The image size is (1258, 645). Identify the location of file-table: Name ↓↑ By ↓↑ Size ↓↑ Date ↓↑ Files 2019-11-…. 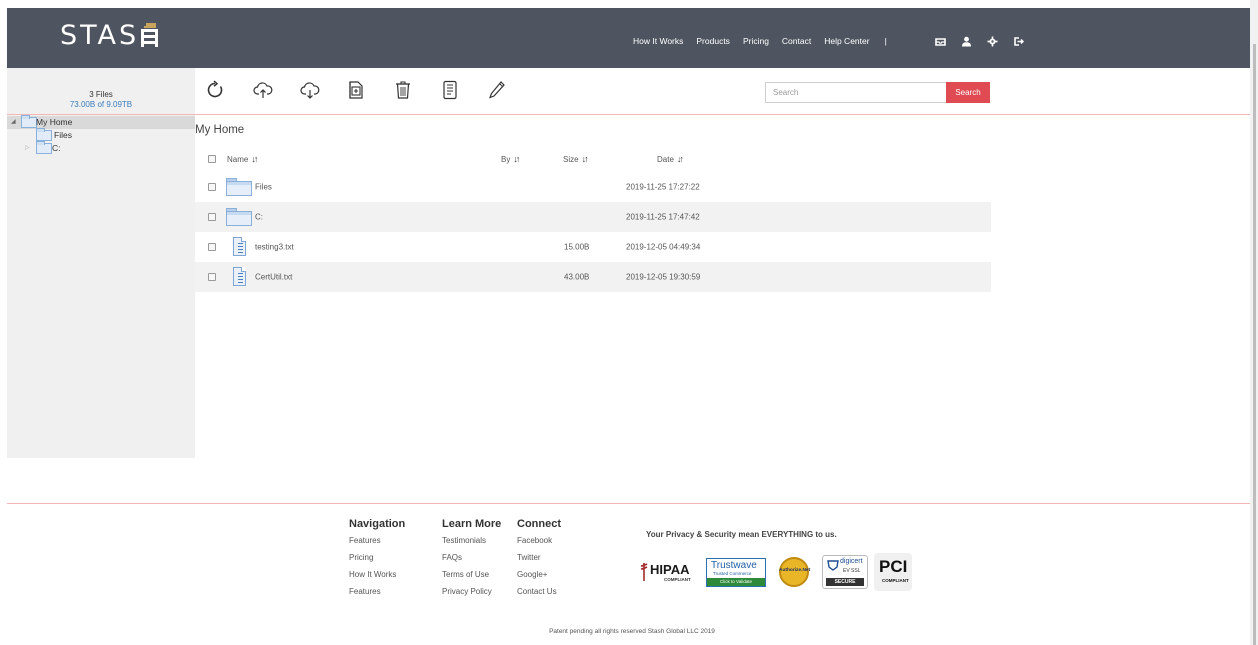
(593, 219).